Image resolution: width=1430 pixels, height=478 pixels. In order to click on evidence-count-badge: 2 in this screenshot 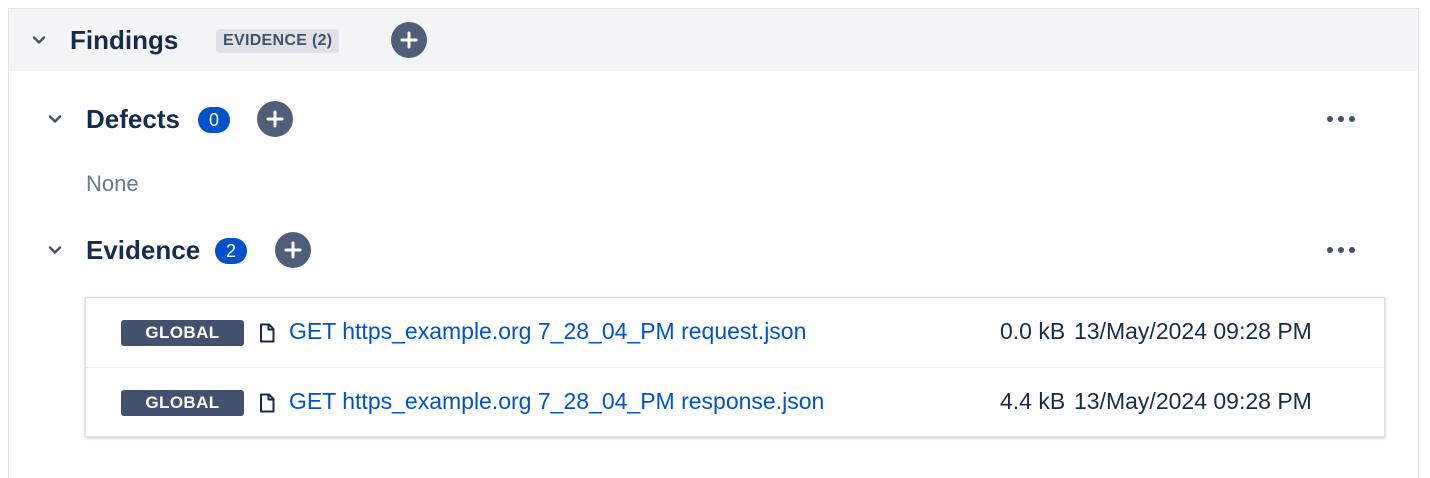, I will do `click(231, 251)`.